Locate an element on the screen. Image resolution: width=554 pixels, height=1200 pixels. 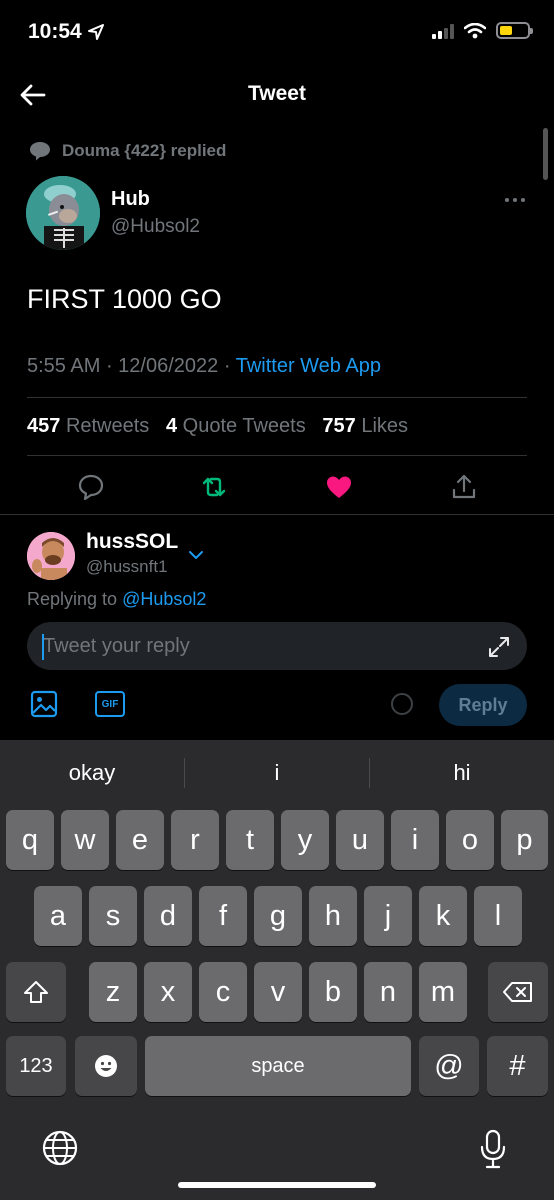
backspace-icon is located at coordinates (517, 992).